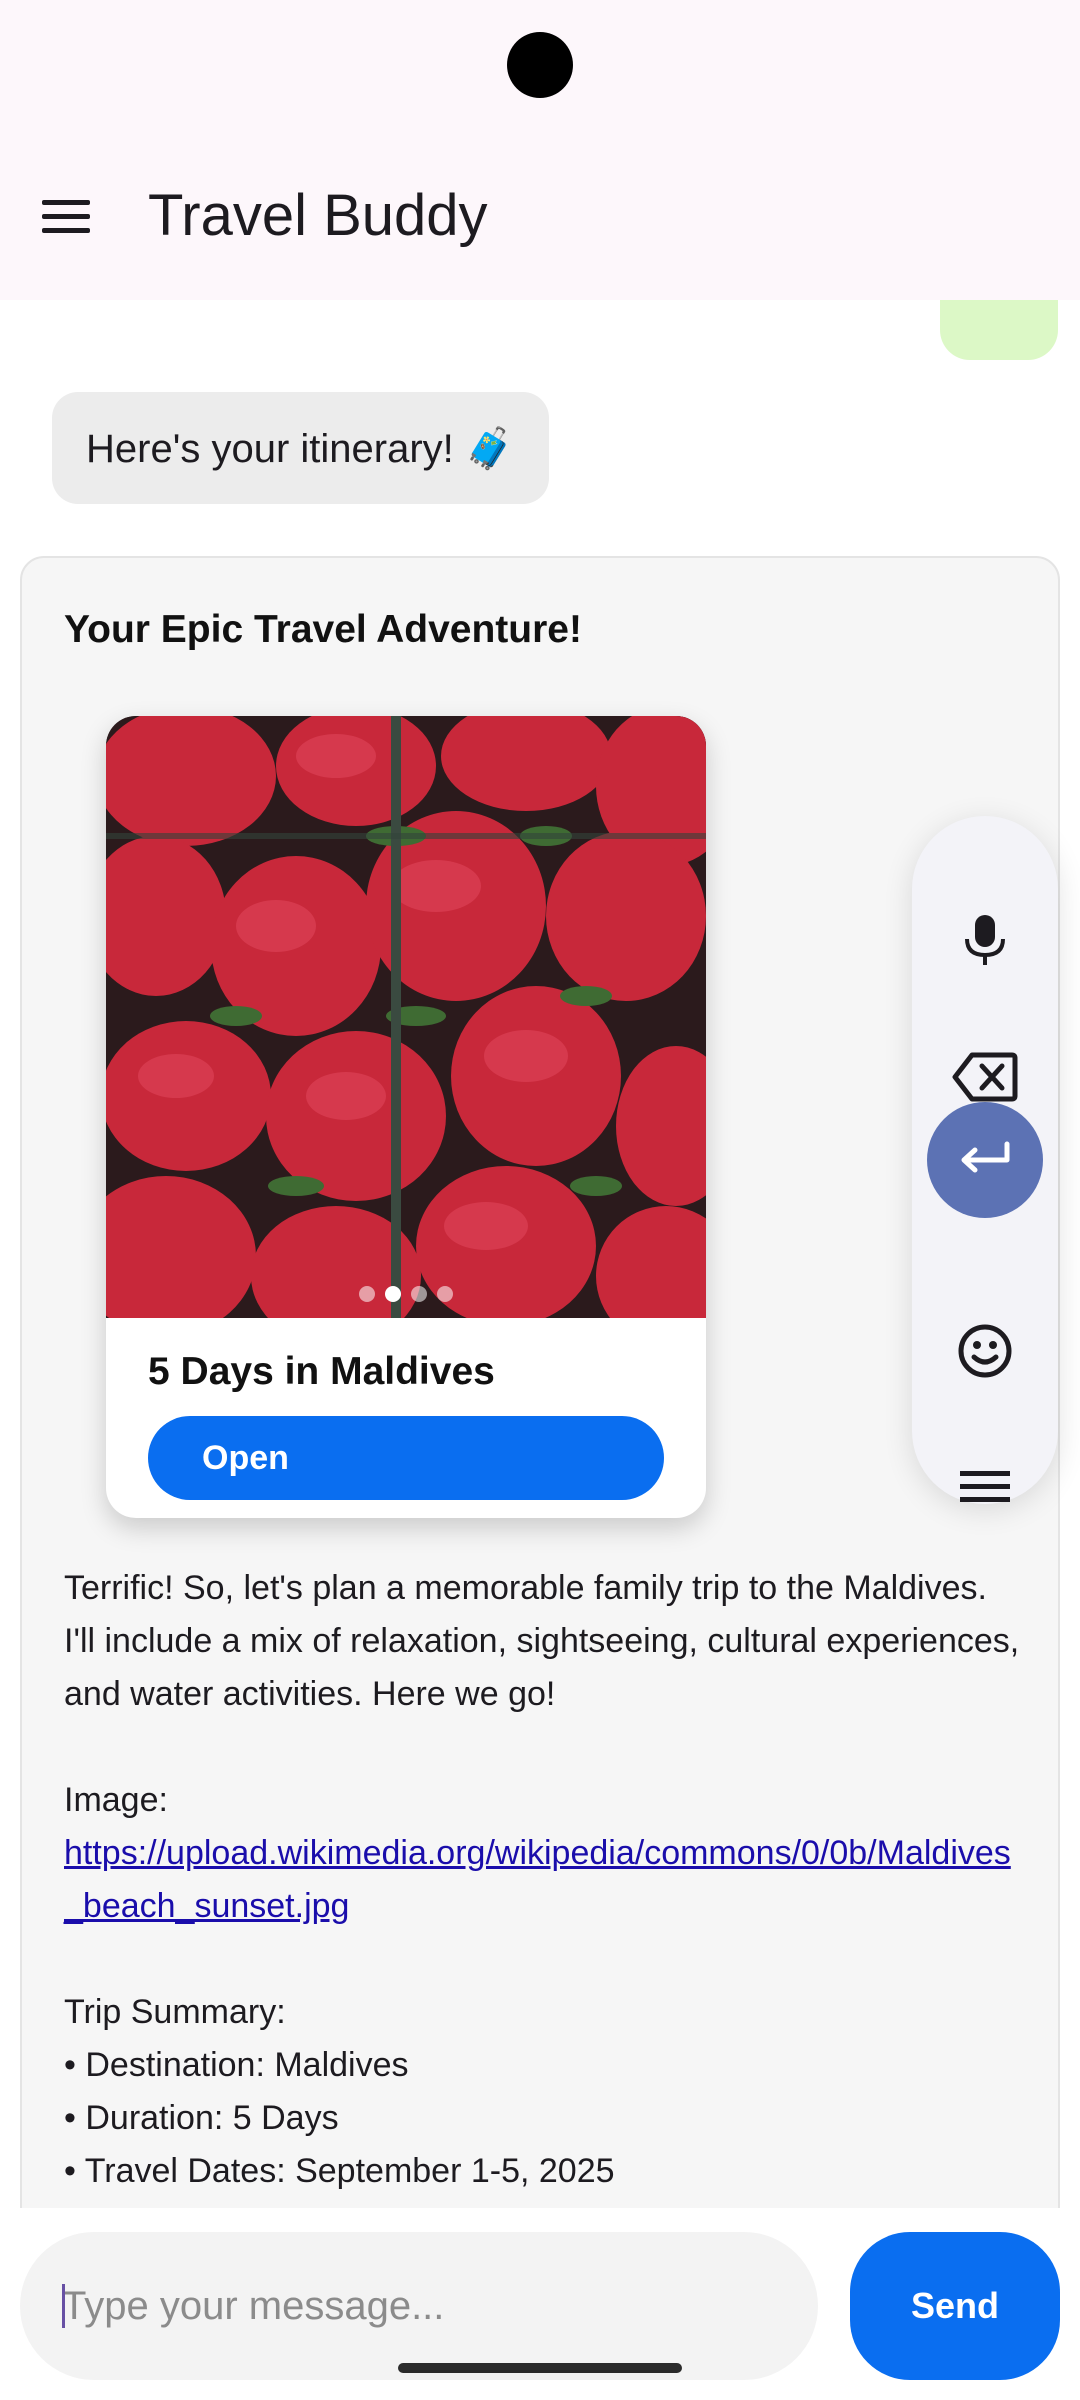 Image resolution: width=1080 pixels, height=2400 pixels. I want to click on summary-heading: Trip Summary:, so click(175, 2012).